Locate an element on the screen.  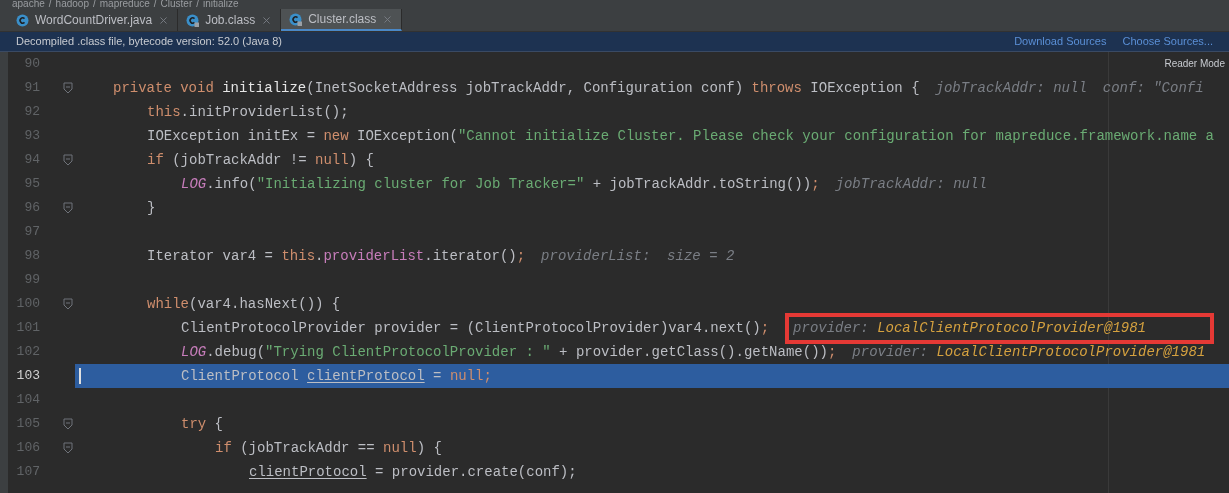
line-number: 90 is located at coordinates (31, 64).